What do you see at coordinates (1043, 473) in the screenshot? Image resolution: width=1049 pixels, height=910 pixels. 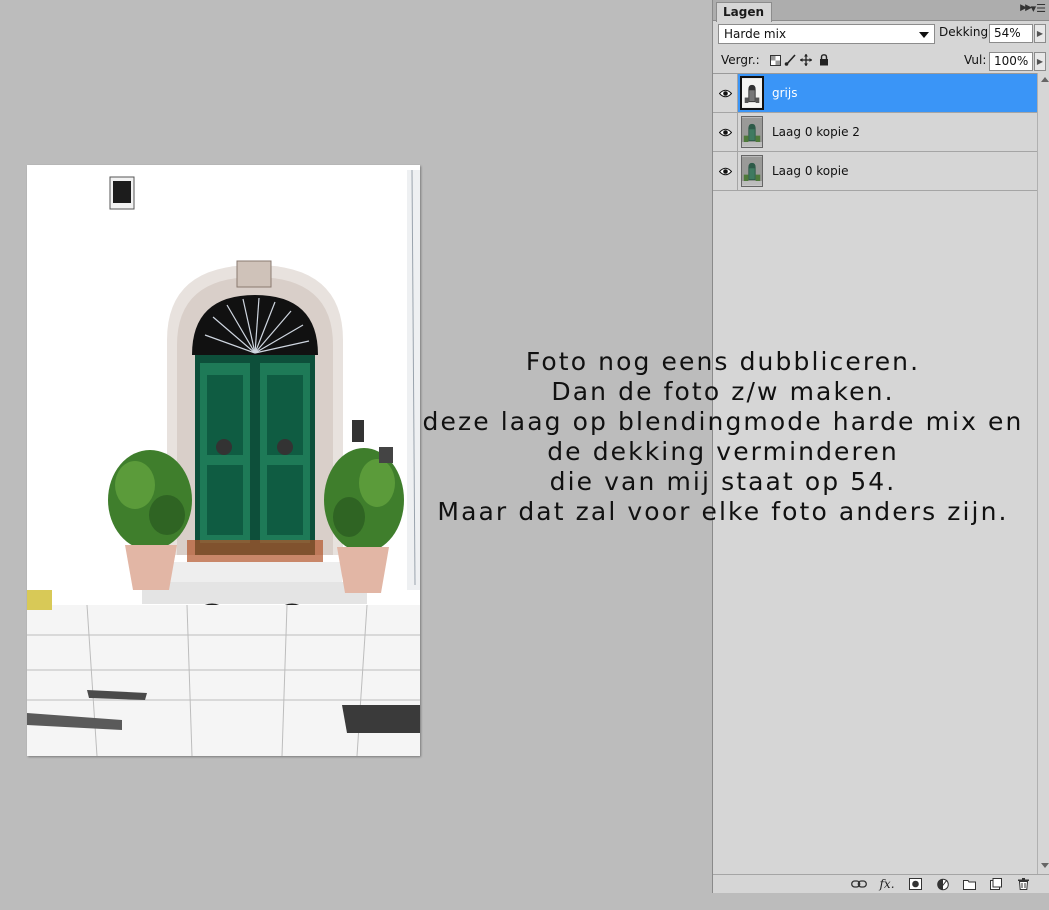 I see `layers-scrollbar` at bounding box center [1043, 473].